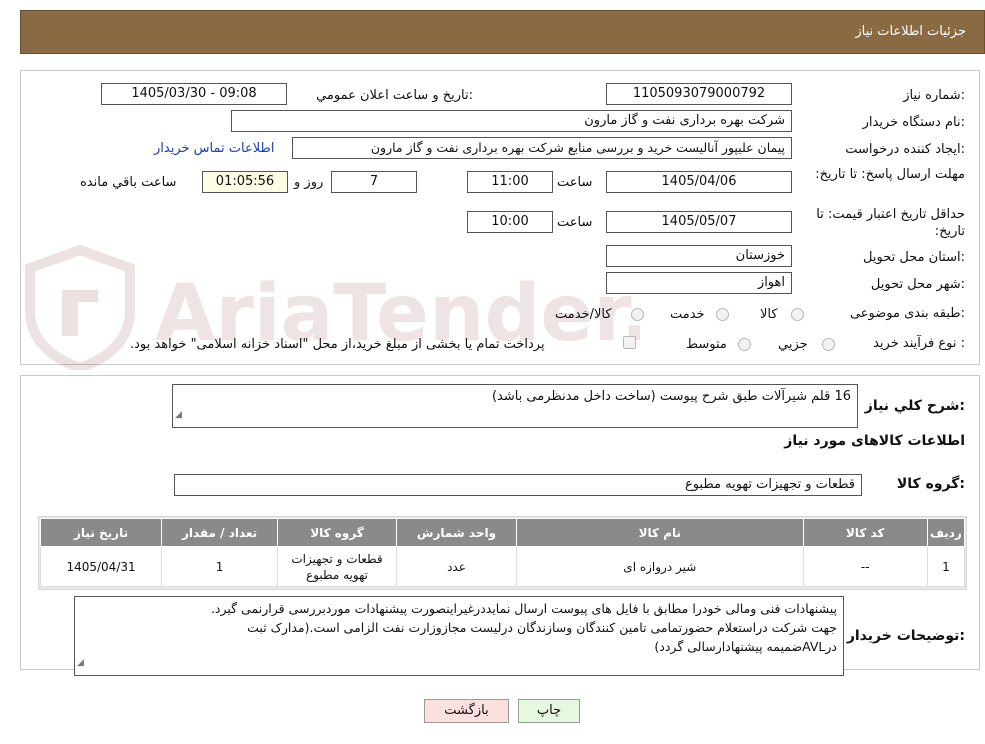 Image resolution: width=985 pixels, height=744 pixels. I want to click on announce-field: 1405/03/30 - 09:08, so click(194, 94).